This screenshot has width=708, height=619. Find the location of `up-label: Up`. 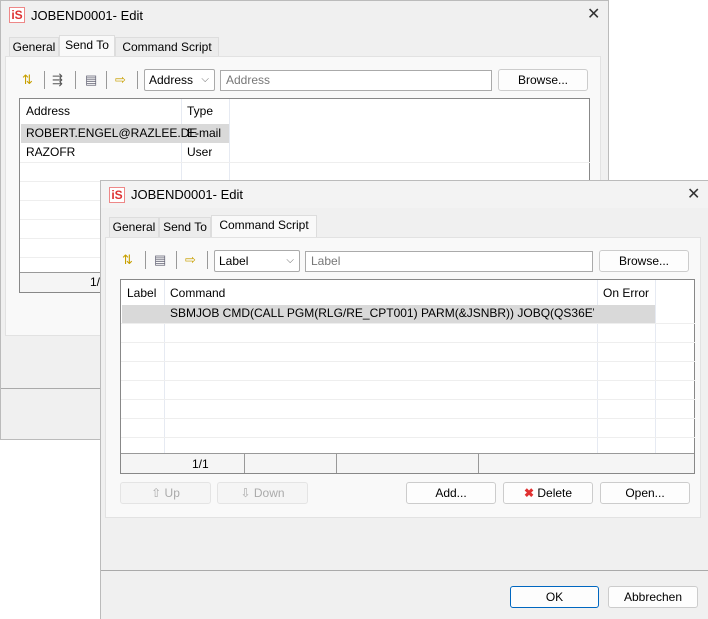

up-label: Up is located at coordinates (172, 493).